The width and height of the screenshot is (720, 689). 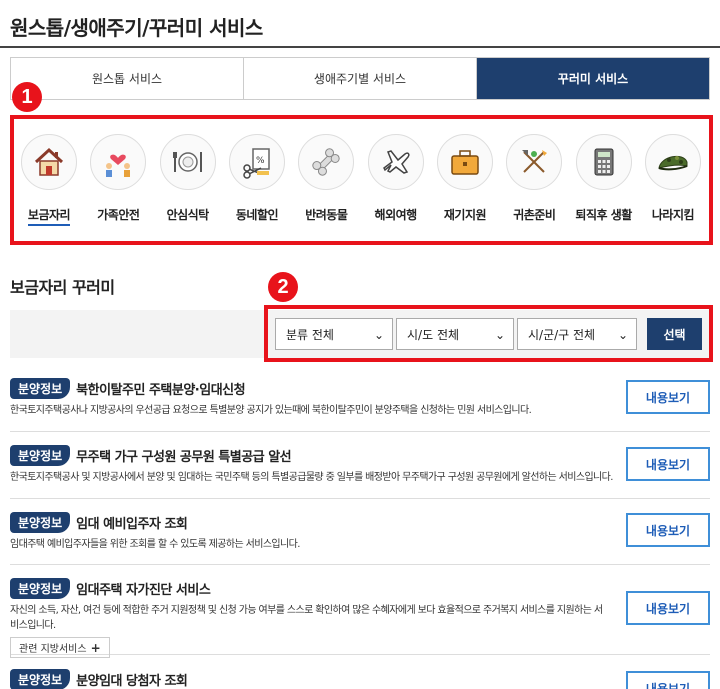 I want to click on plus-icon: +, so click(x=95, y=647).